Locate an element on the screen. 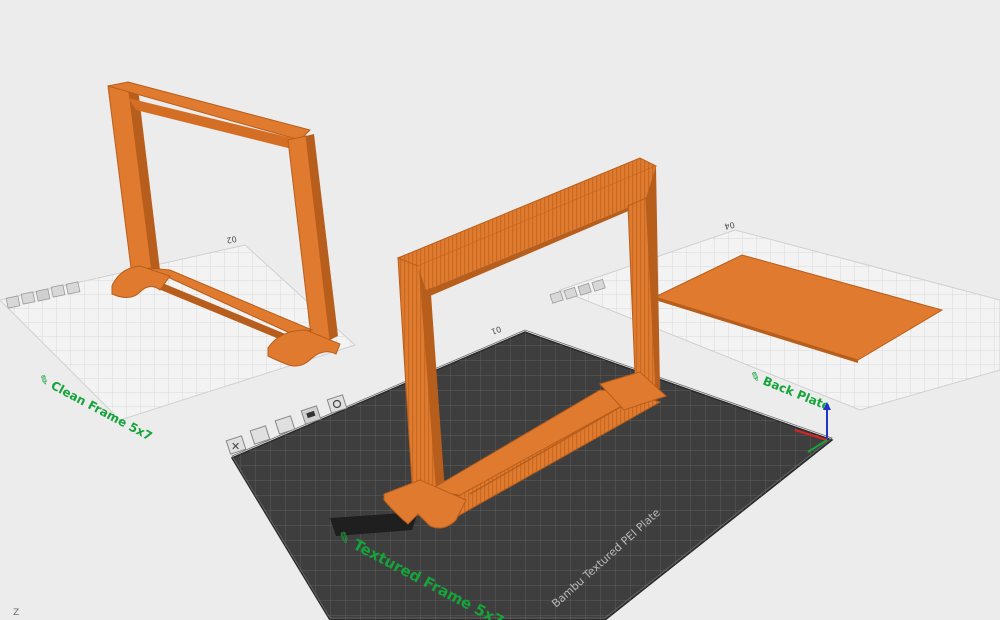 This screenshot has width=1000, height=620. plate-number: 02 is located at coordinates (232, 239).